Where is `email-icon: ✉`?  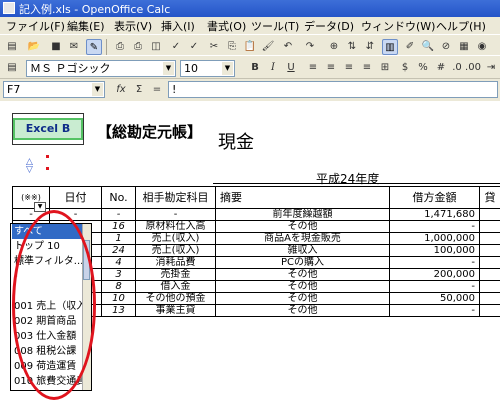
email-icon: ✉ is located at coordinates (74, 47).